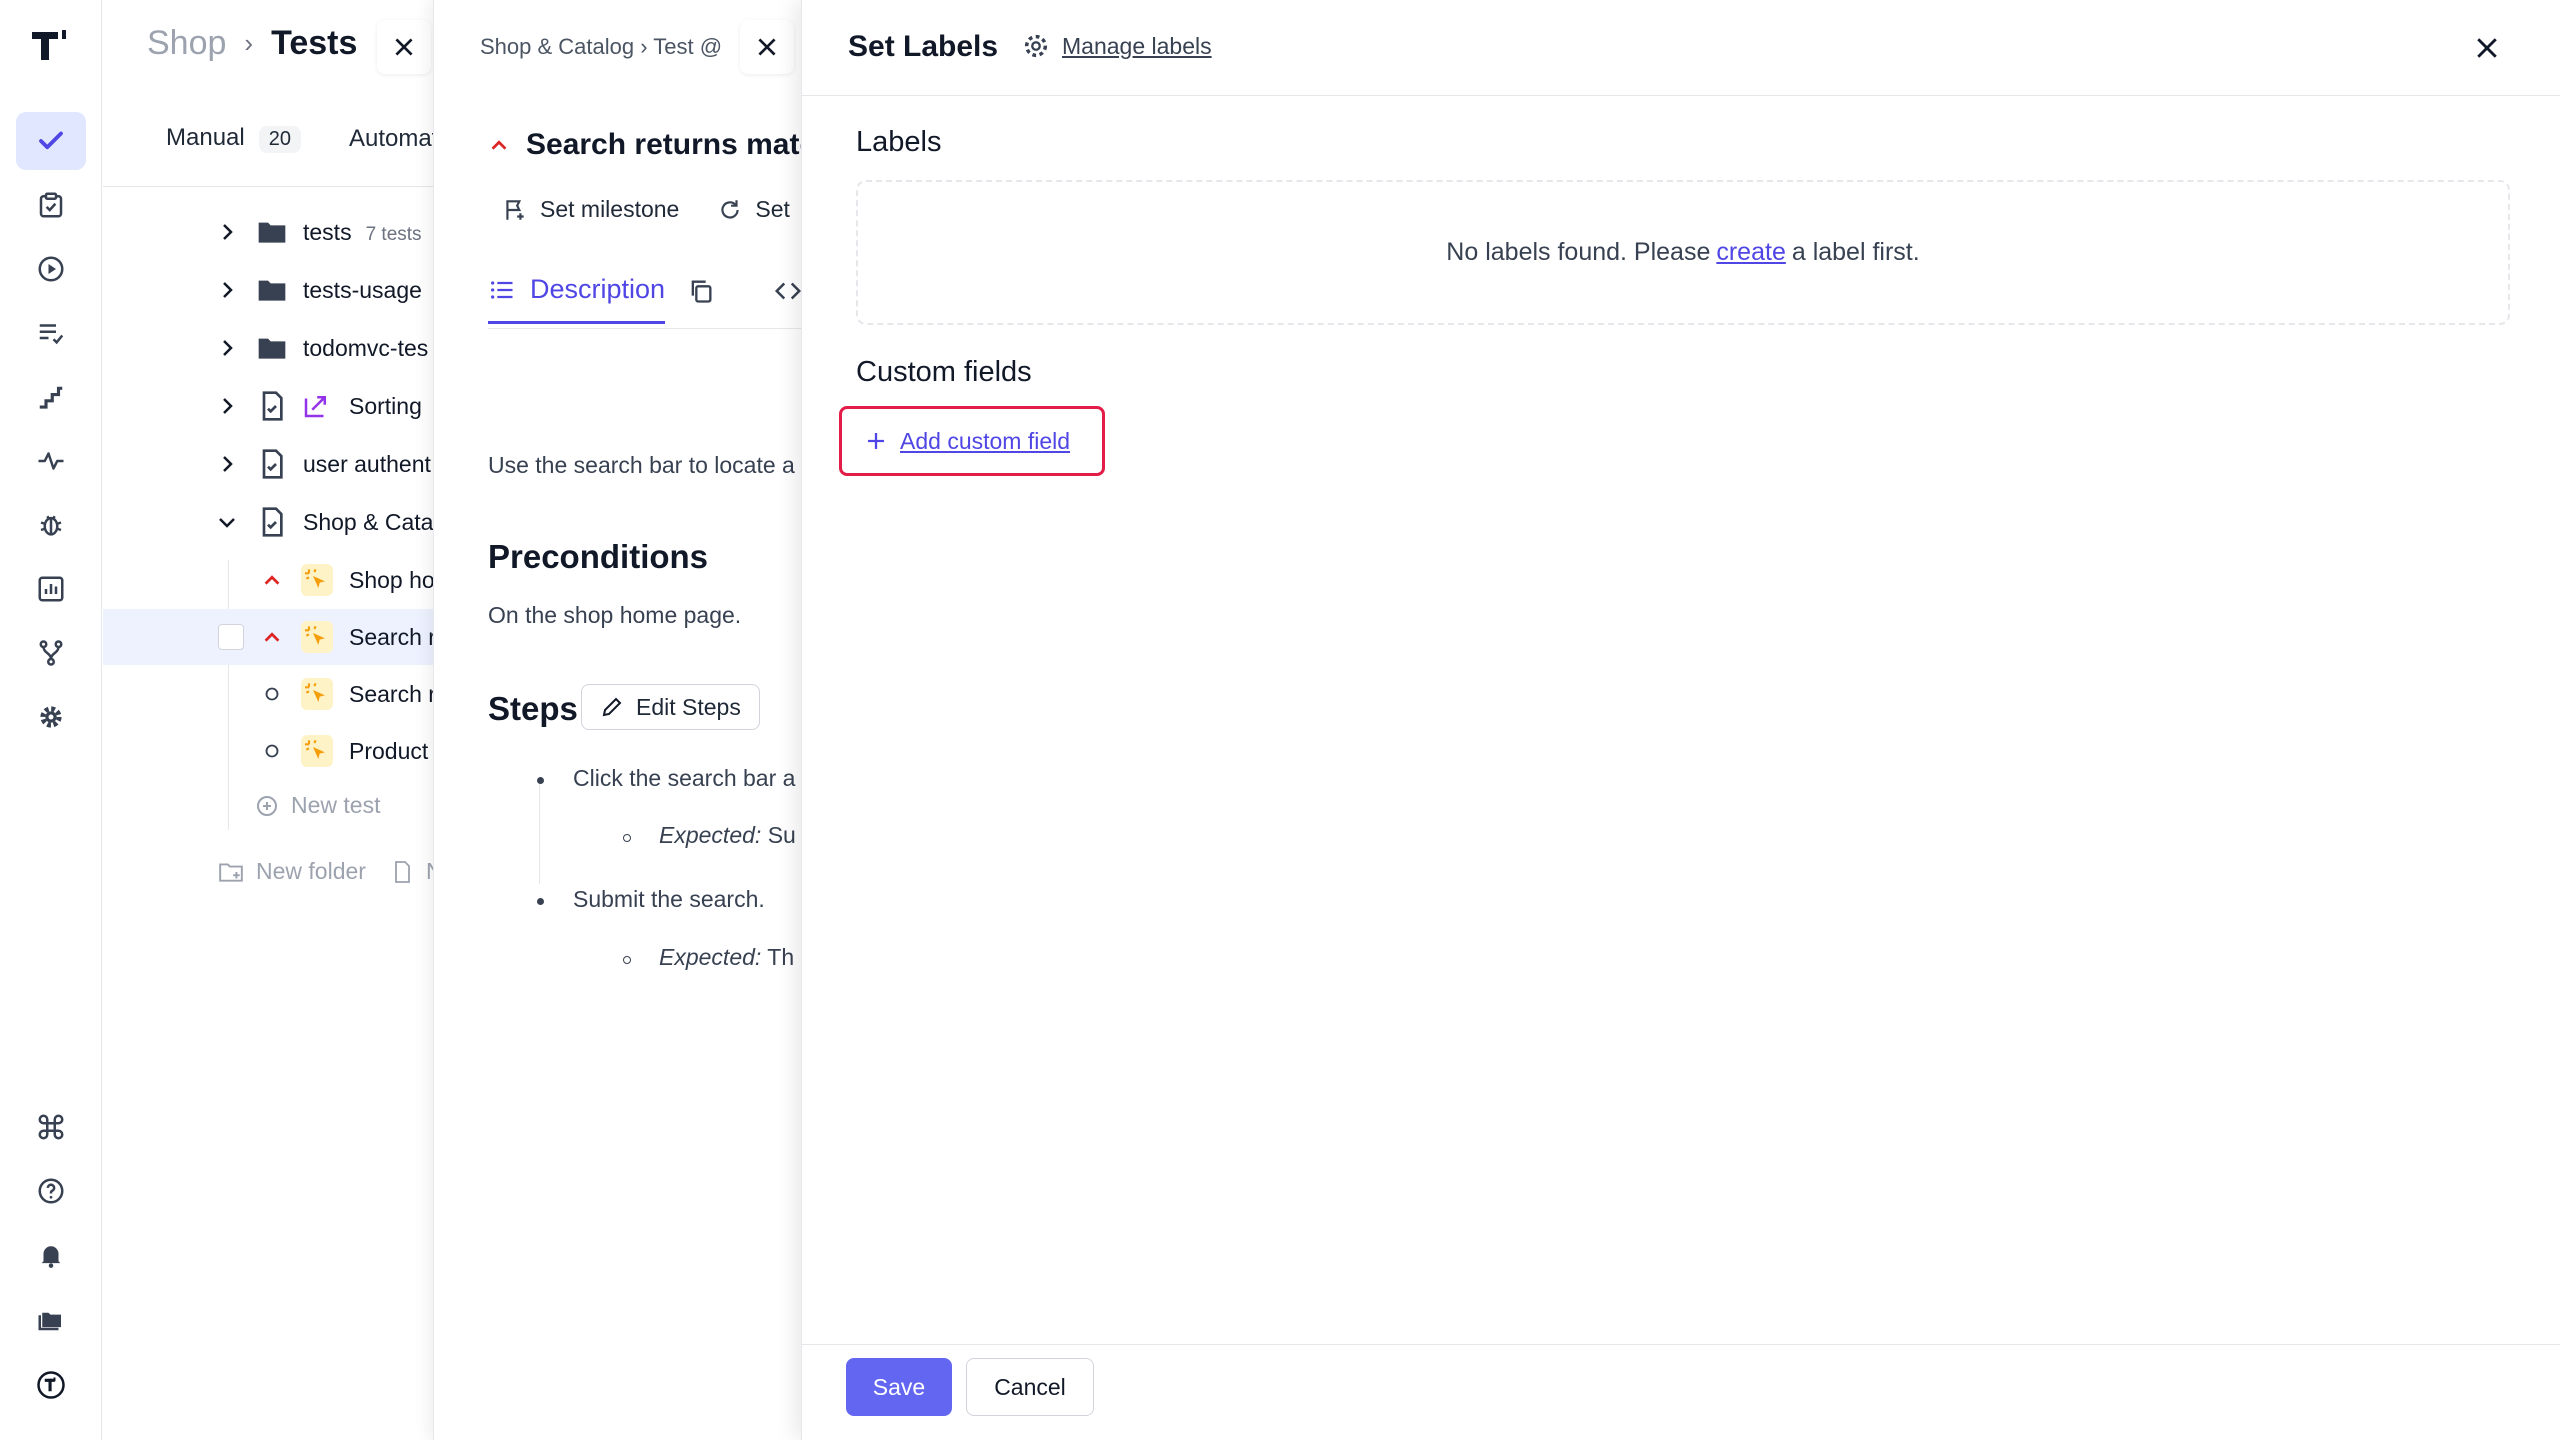 The height and width of the screenshot is (1440, 2560). Describe the element at coordinates (727, 957) in the screenshot. I see `step-2-expected: Expected: Th` at that location.